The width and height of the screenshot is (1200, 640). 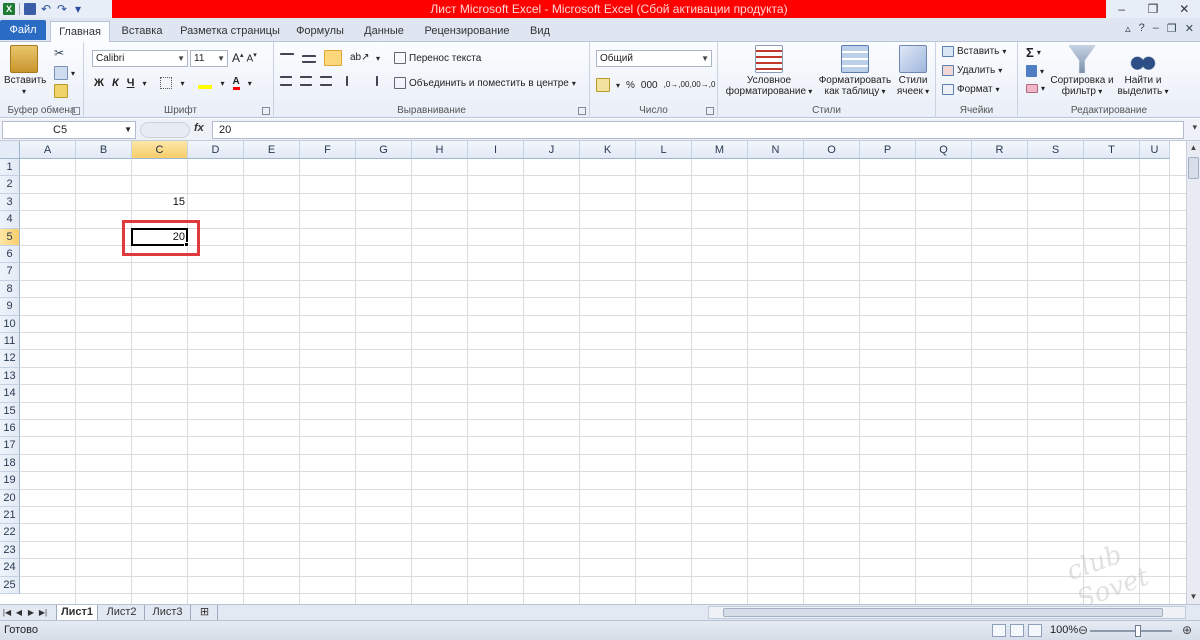 What do you see at coordinates (99, 83) in the screenshot?
I see `bold-button: Ж` at bounding box center [99, 83].